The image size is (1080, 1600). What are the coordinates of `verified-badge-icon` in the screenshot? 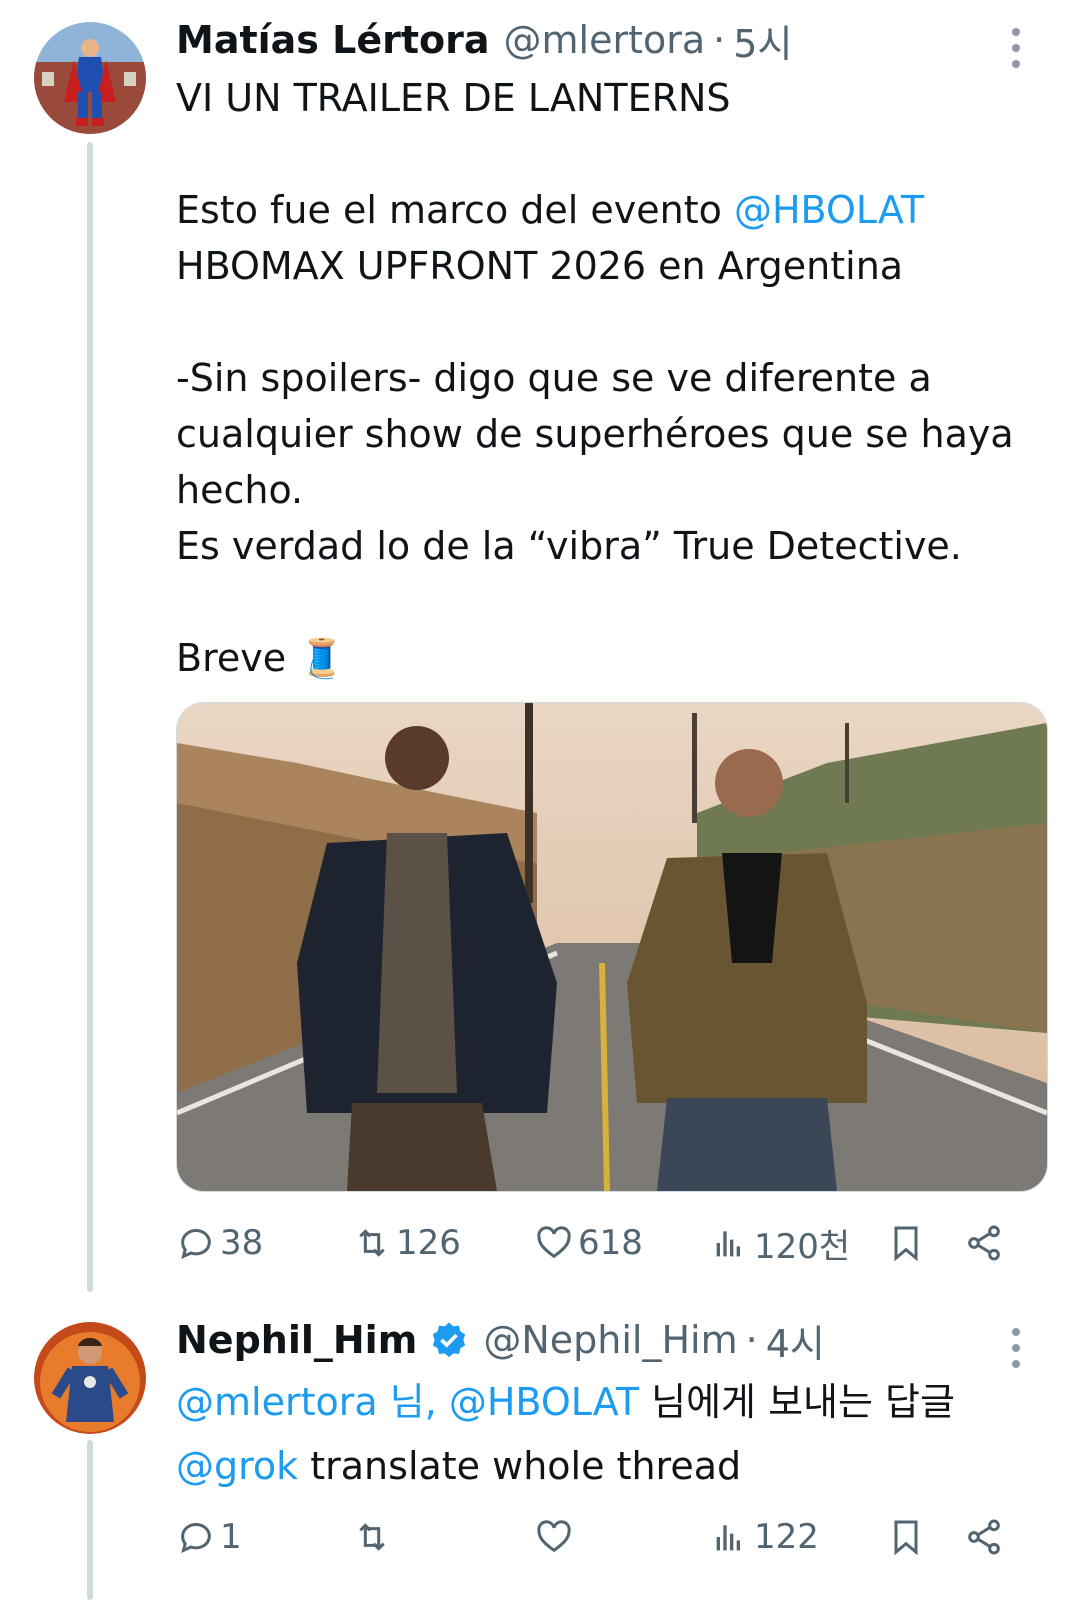 It's located at (449, 1340).